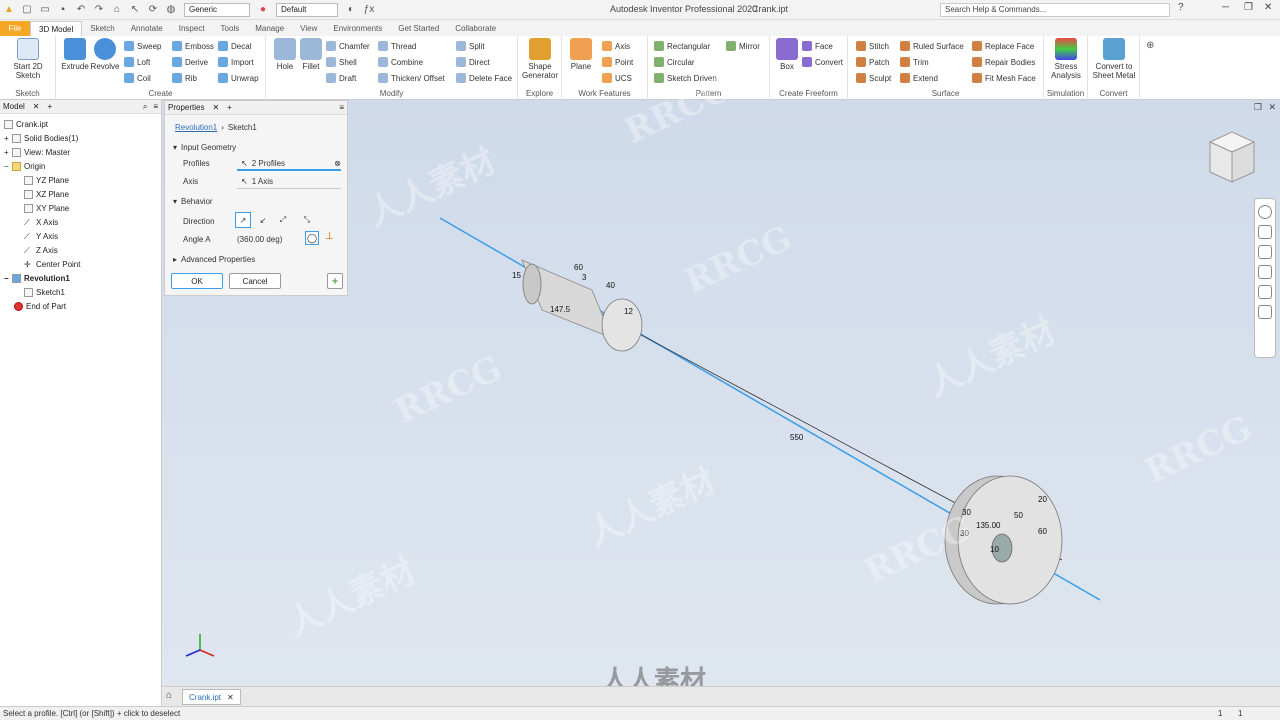 This screenshot has height=720, width=1280. Describe the element at coordinates (919, 78) in the screenshot. I see `extend-button: Extend` at that location.